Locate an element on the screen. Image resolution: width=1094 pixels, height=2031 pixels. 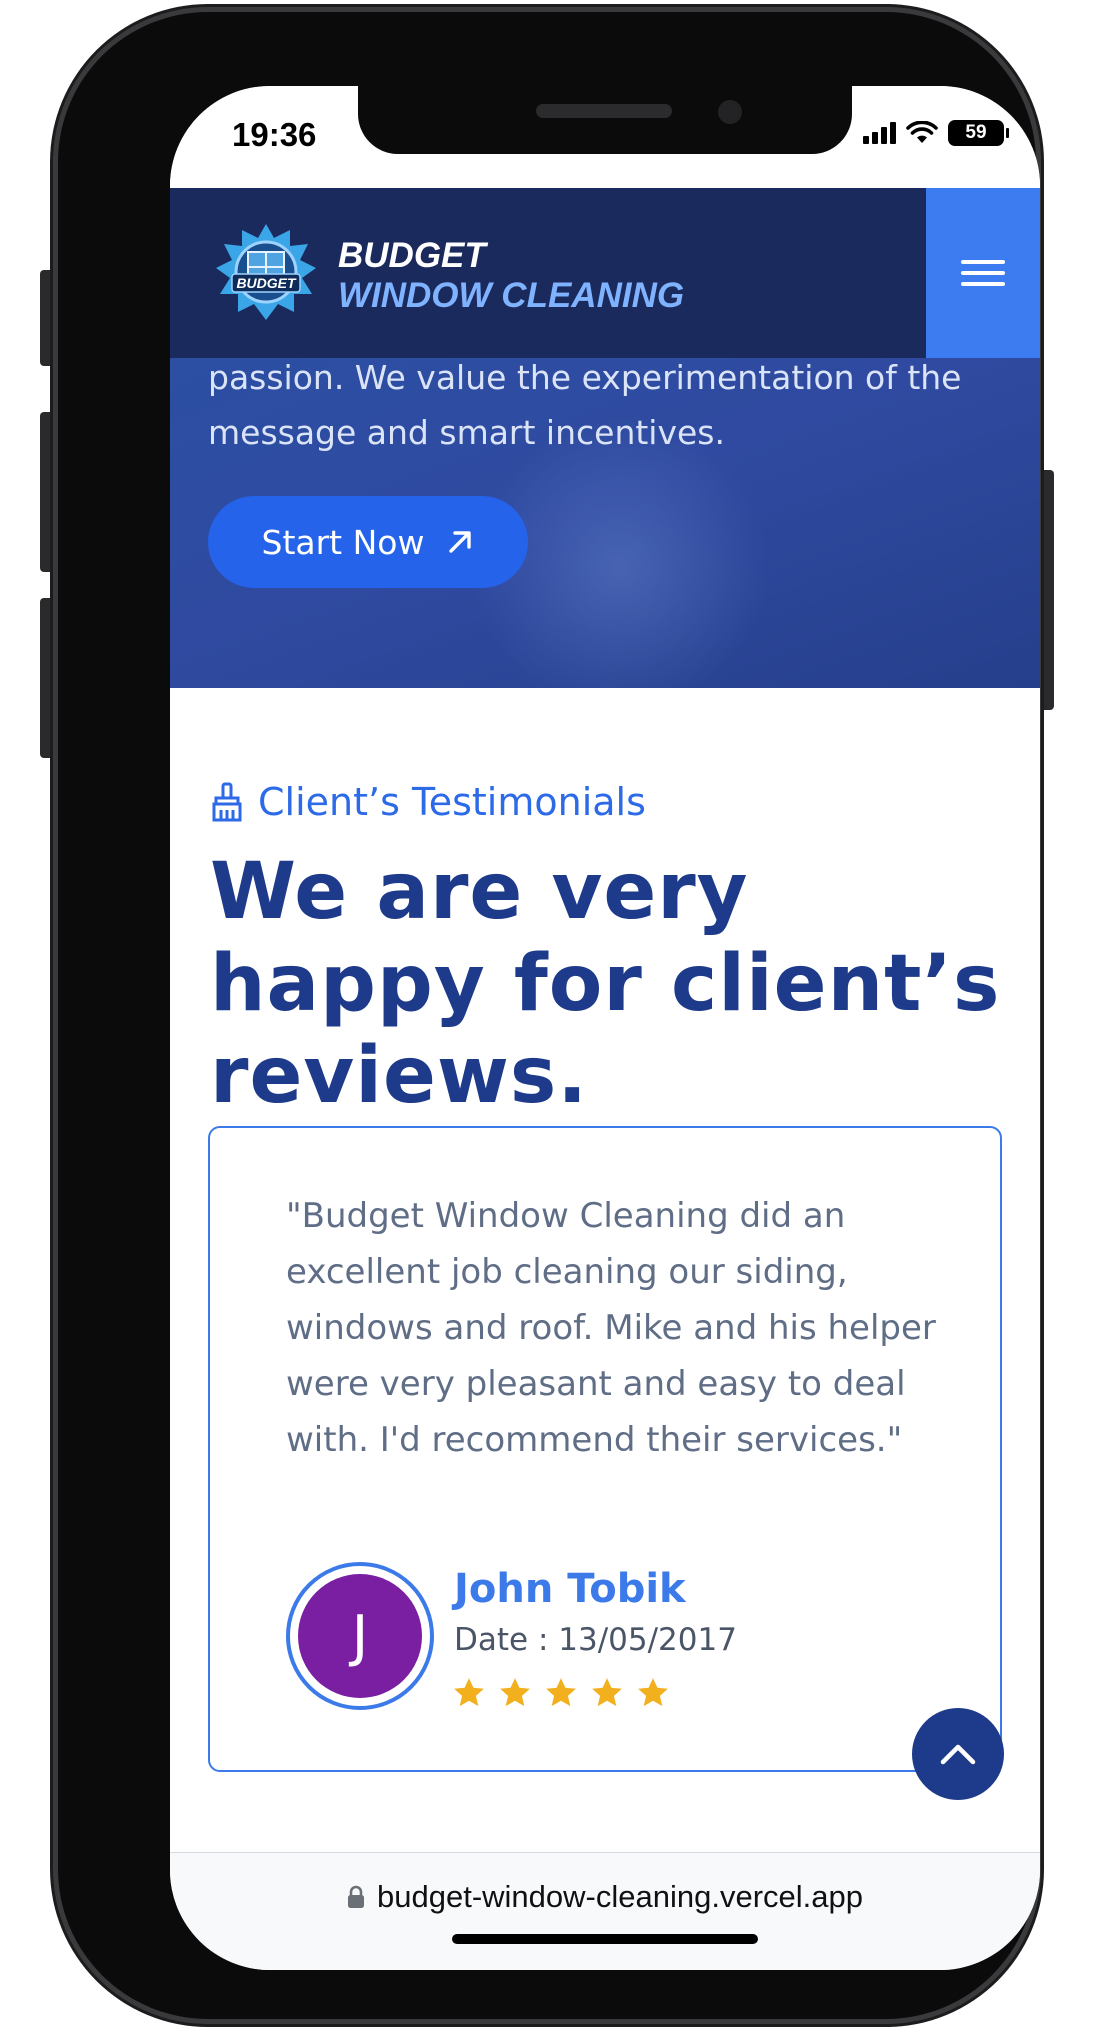
volume-down-button is located at coordinates (47, 678).